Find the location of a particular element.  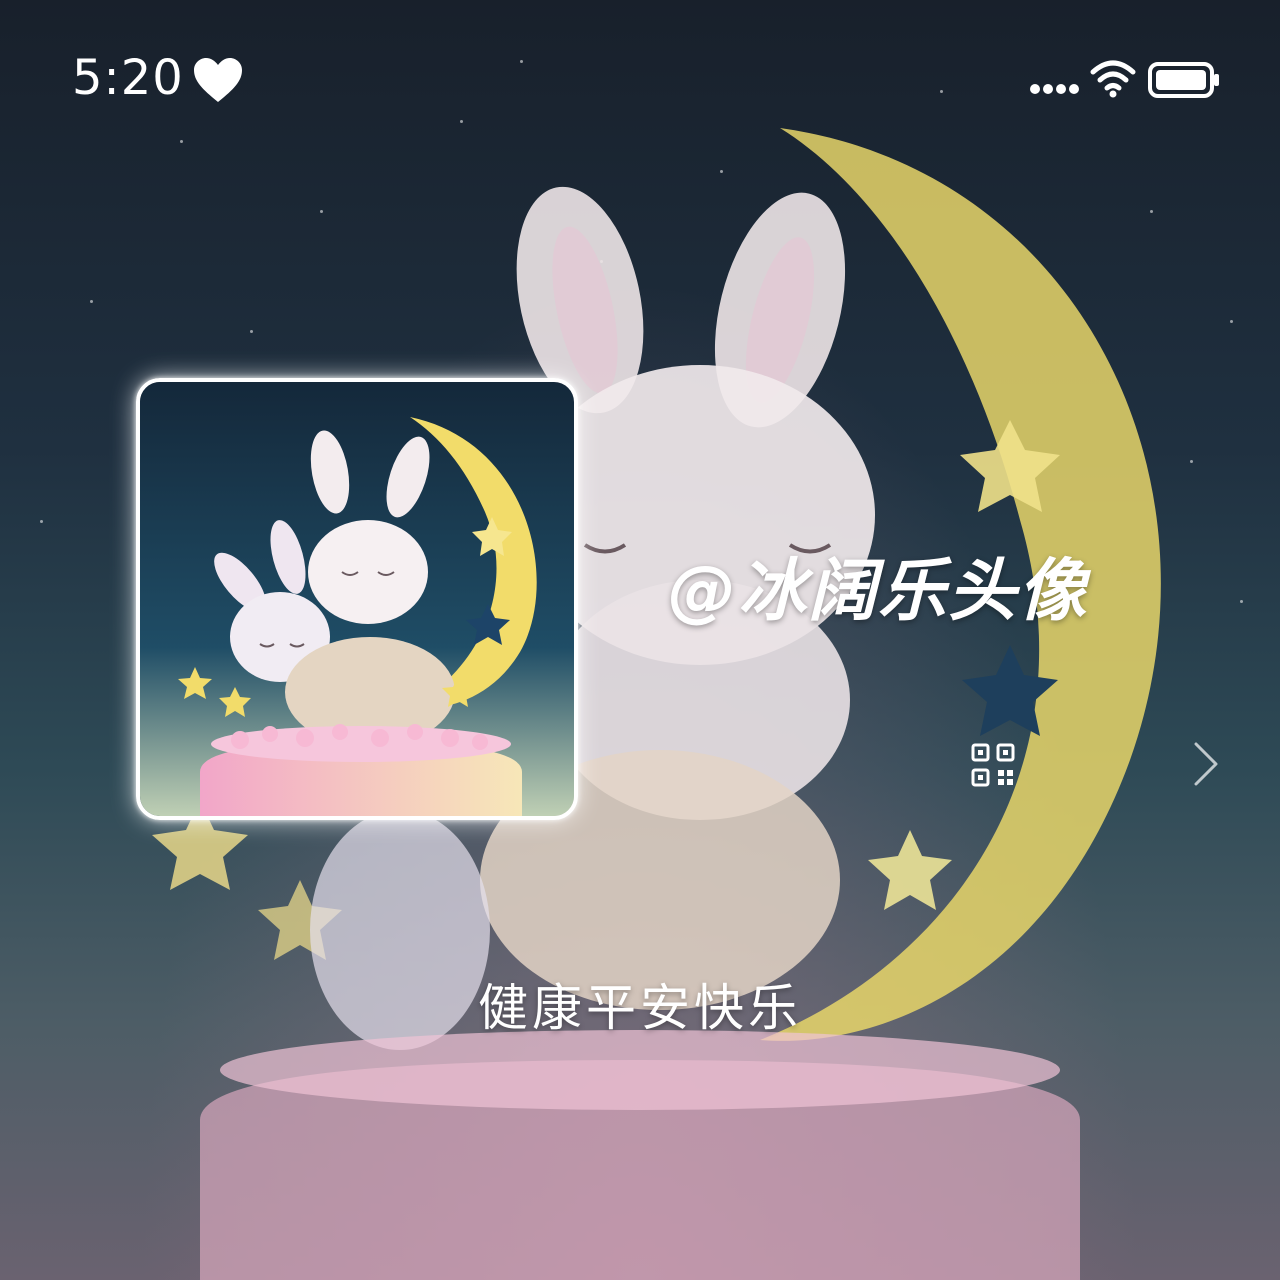

avatar is located at coordinates (357, 599).